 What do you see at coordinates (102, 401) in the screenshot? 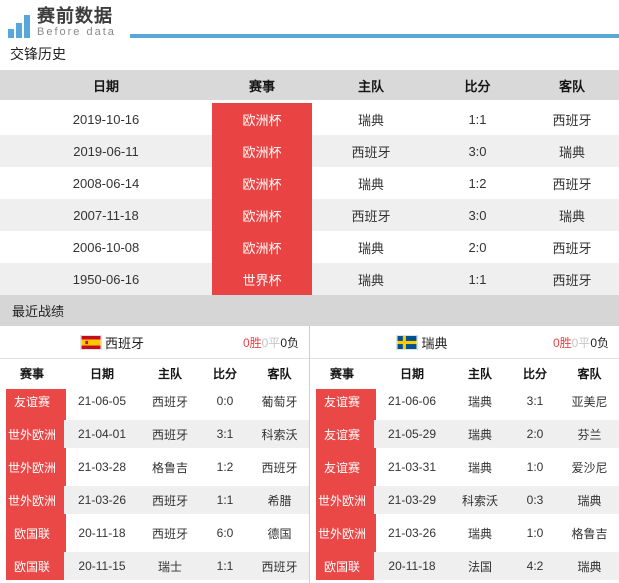
I see `match-date: 21-06-05` at bounding box center [102, 401].